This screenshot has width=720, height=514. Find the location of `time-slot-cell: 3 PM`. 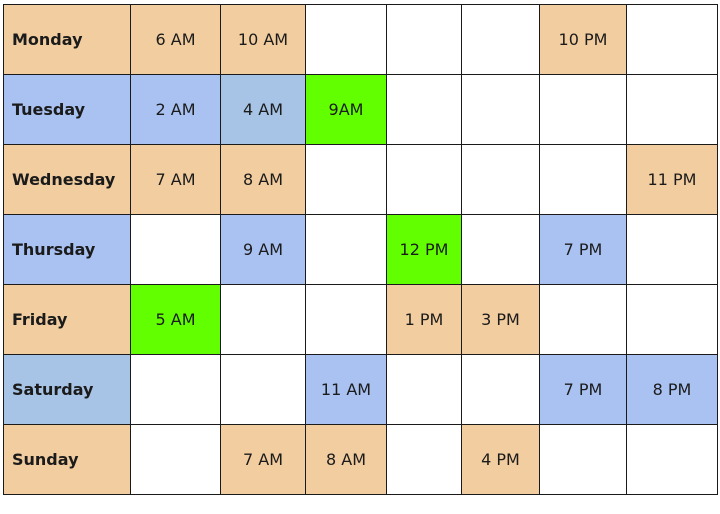

time-slot-cell: 3 PM is located at coordinates (500, 319).